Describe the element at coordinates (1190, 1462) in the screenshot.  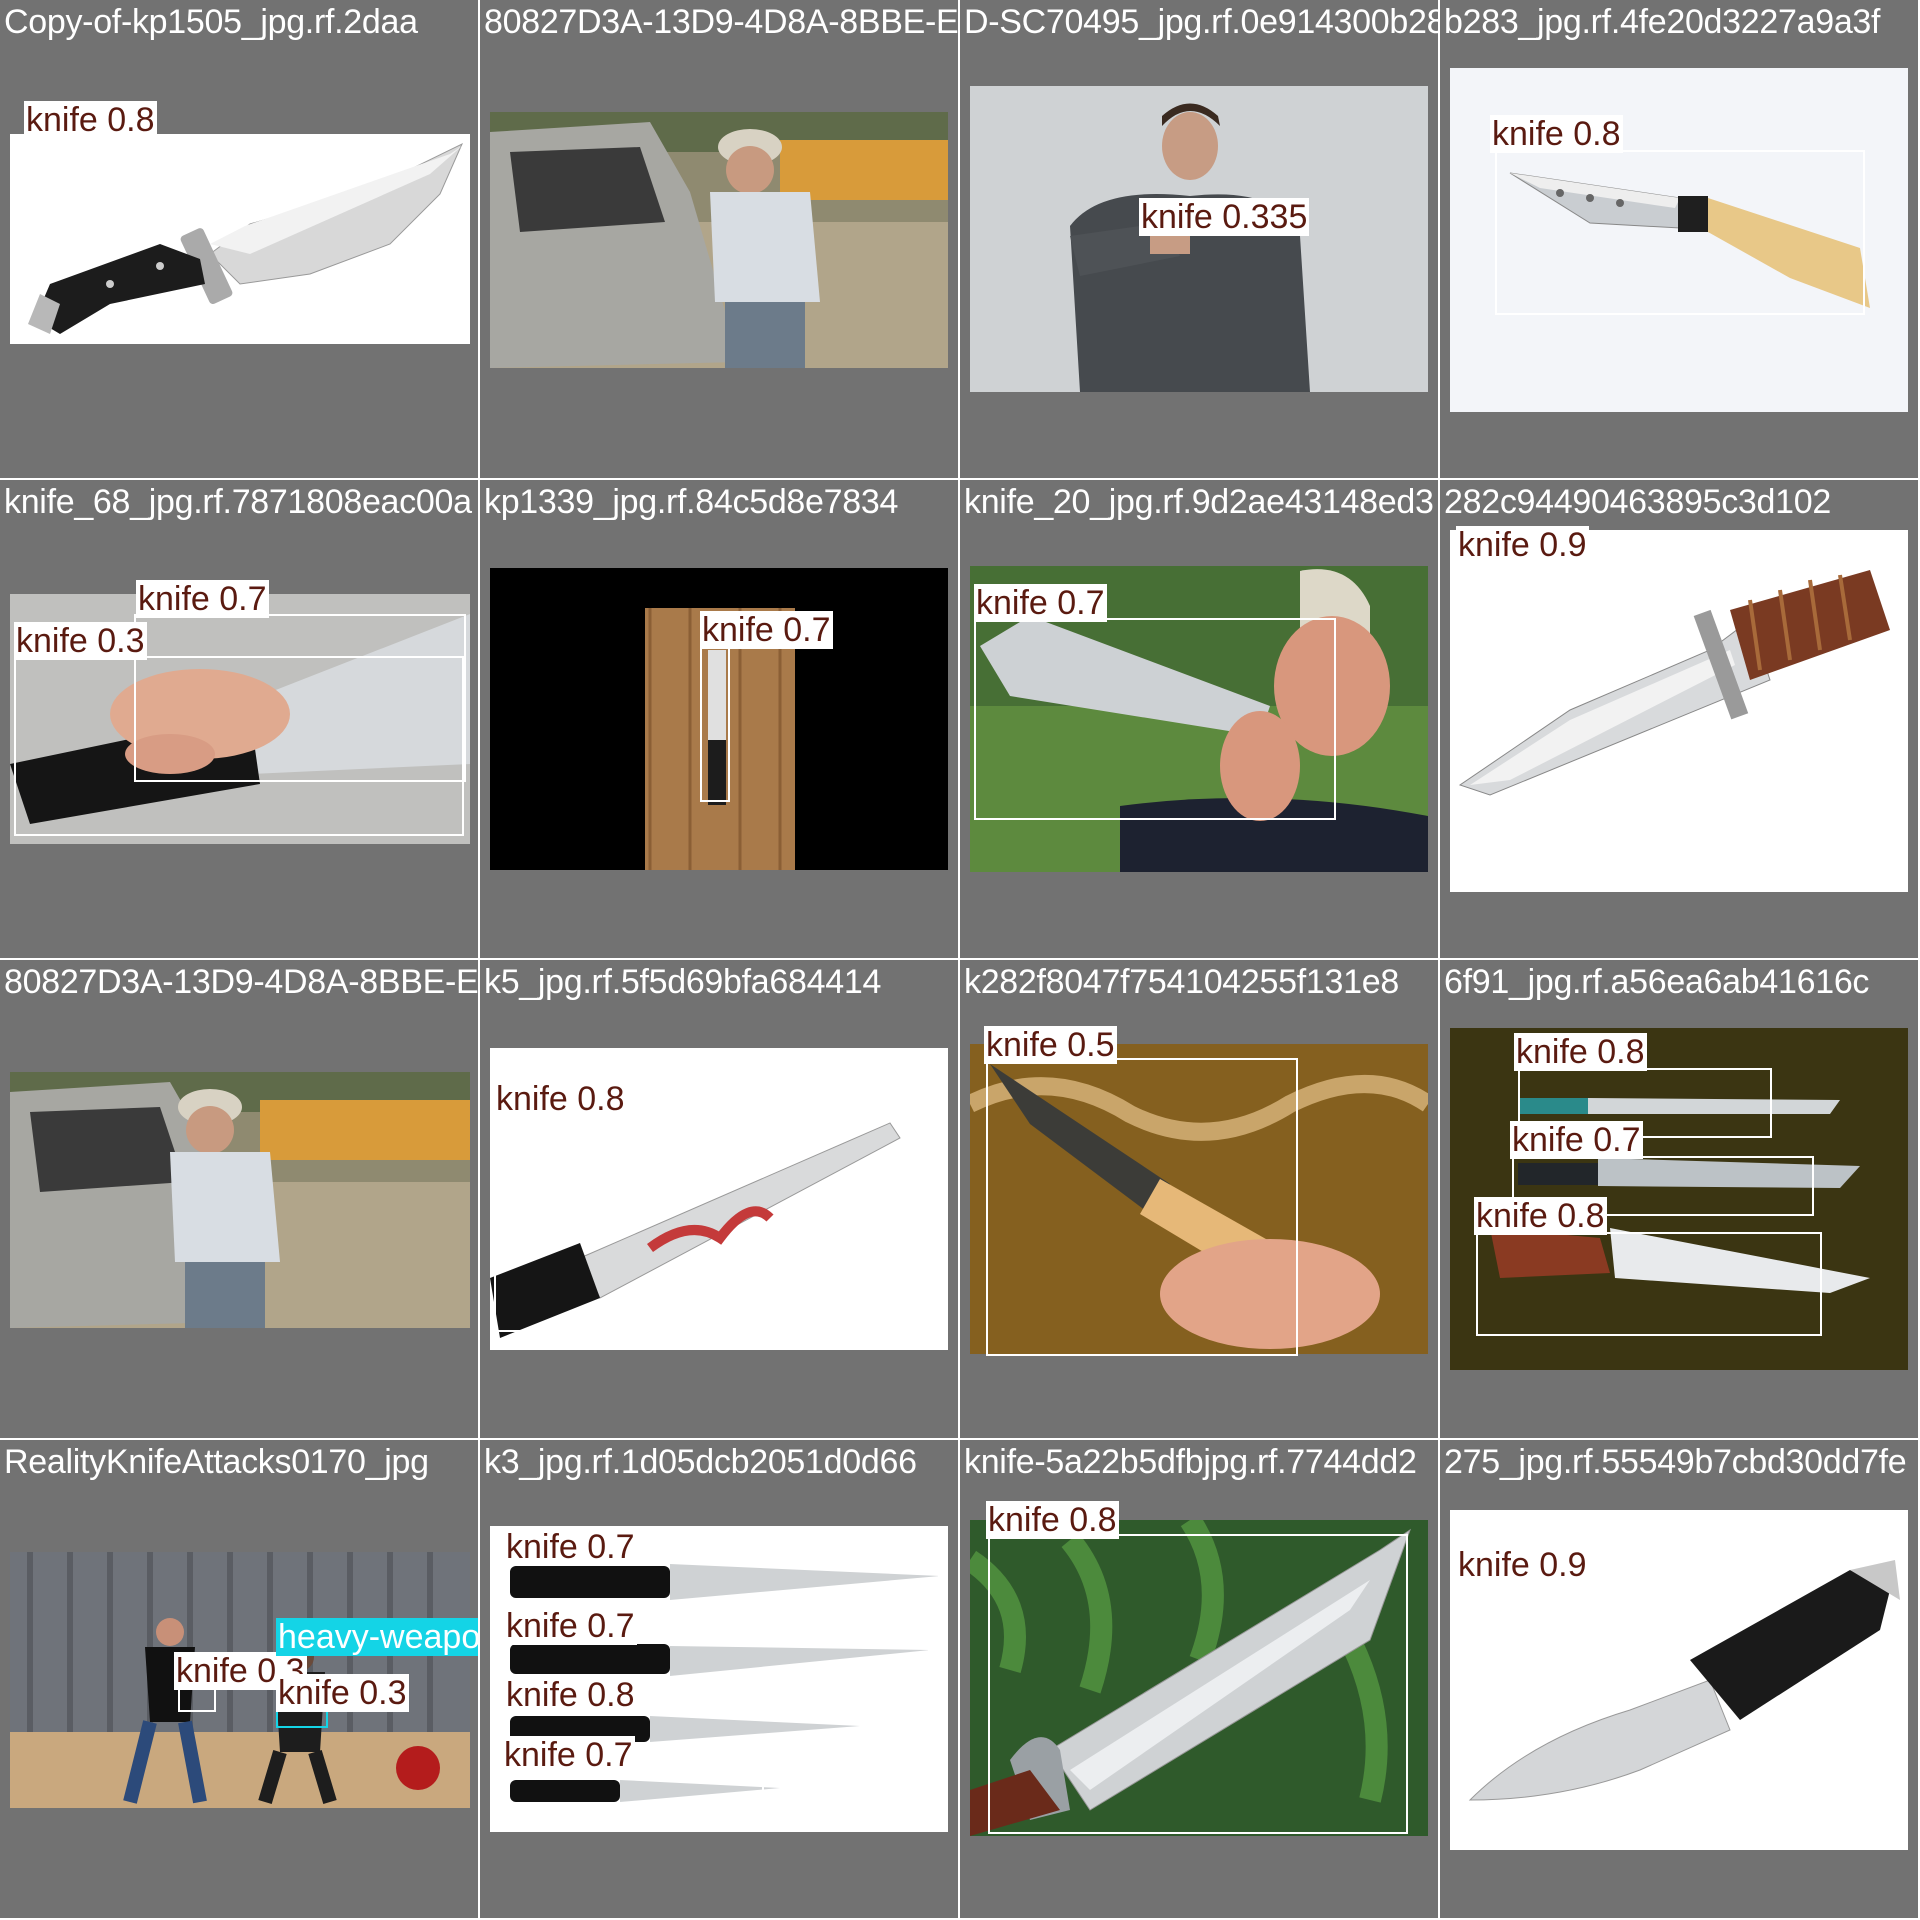
I see `tile-title: knife-5a22b5dfbjpg.rf.7744dd2` at that location.